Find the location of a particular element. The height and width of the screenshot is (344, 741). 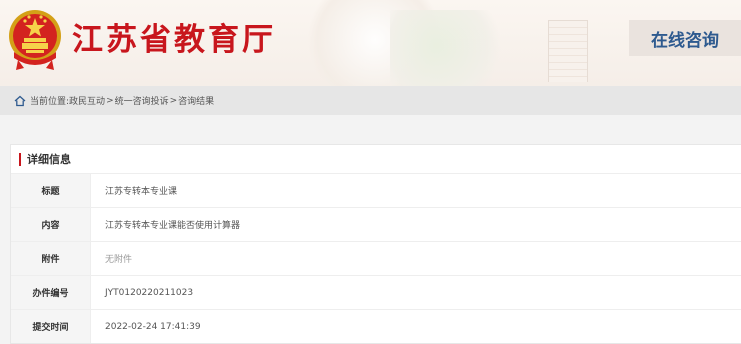

row-label: 标题 is located at coordinates (51, 190).